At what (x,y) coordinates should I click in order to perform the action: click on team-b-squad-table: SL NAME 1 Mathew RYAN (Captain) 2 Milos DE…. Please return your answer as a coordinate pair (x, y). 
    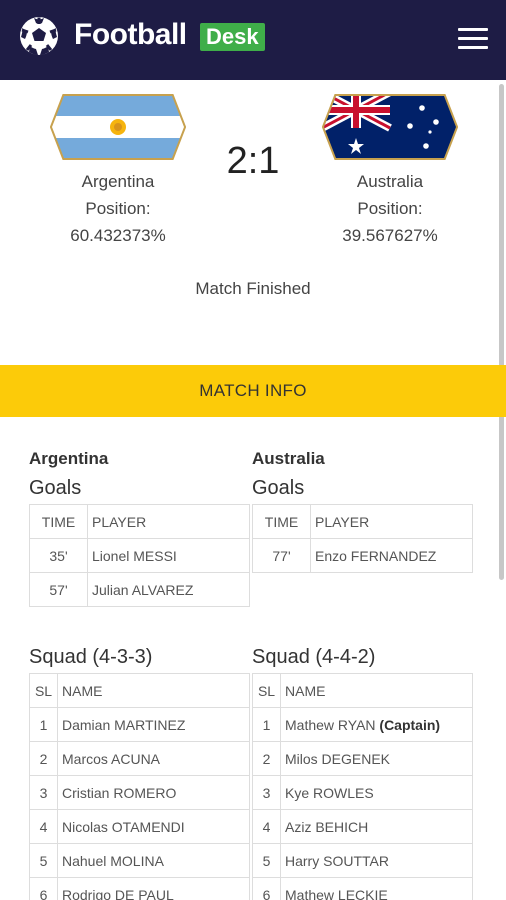
    Looking at the image, I should click on (362, 786).